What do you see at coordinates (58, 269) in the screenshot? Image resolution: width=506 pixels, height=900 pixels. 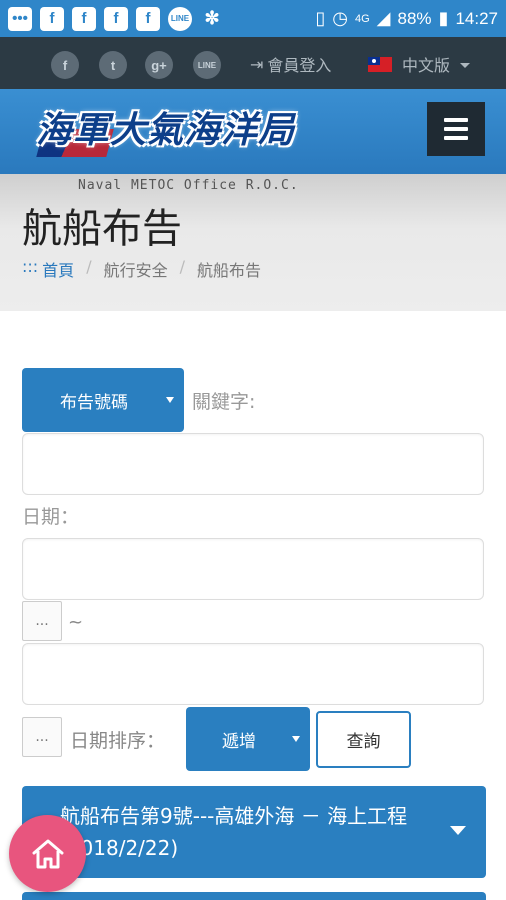 I see `breadcrumb-home-link: 首頁` at bounding box center [58, 269].